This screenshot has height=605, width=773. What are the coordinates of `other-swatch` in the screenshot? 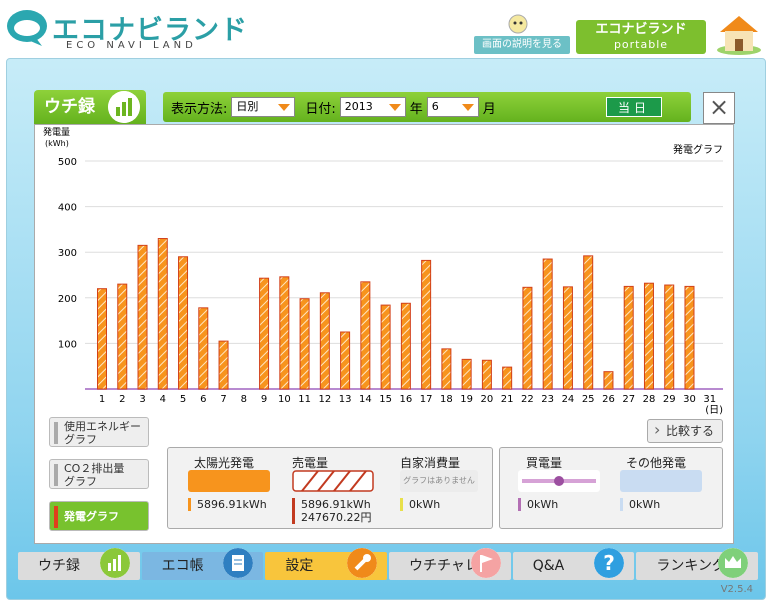 It's located at (661, 481).